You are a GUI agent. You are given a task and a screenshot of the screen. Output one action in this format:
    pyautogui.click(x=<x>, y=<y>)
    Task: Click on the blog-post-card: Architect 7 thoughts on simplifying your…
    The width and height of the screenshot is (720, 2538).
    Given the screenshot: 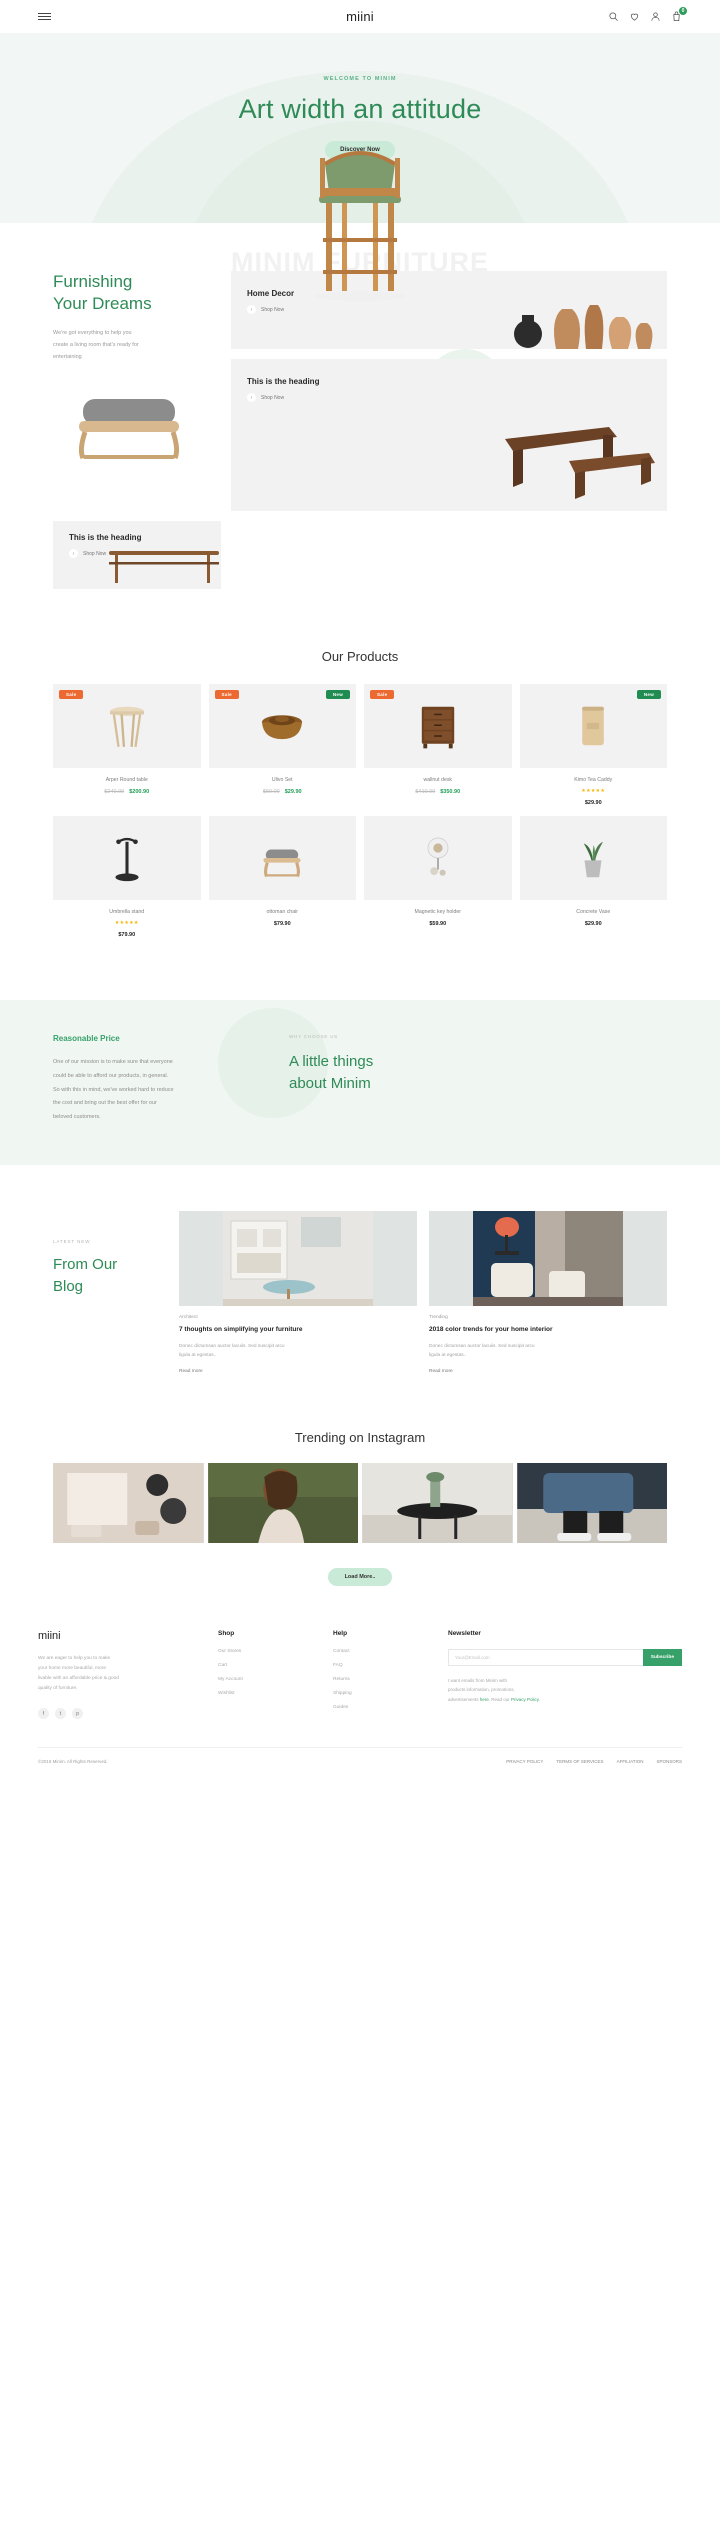 What is the action you would take?
    pyautogui.click(x=298, y=1292)
    